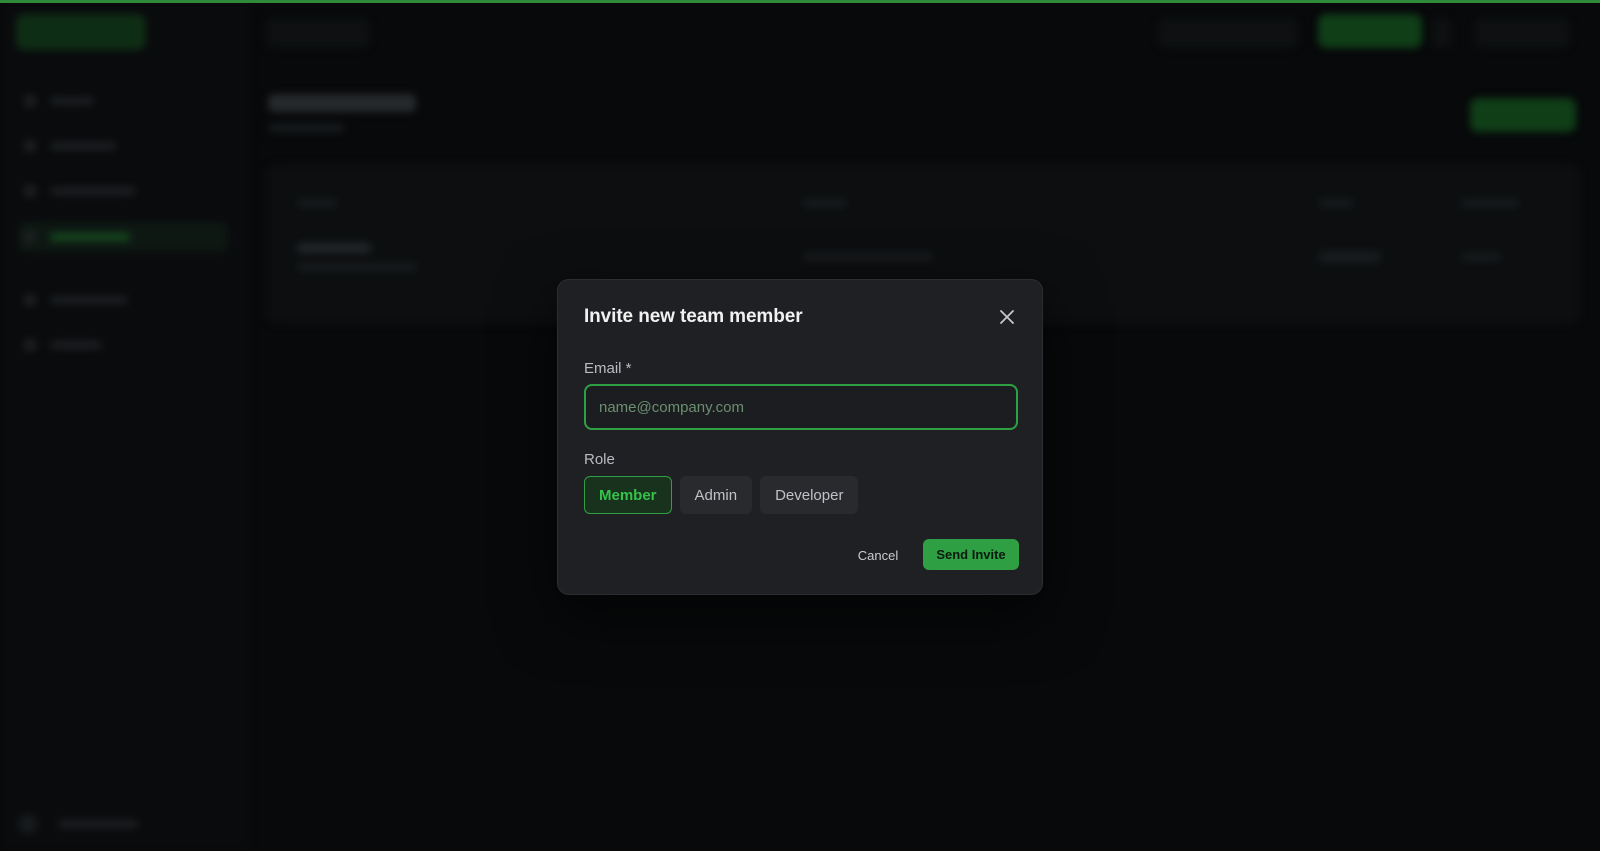 The height and width of the screenshot is (851, 1600). I want to click on role-option-developer: Developer, so click(809, 495).